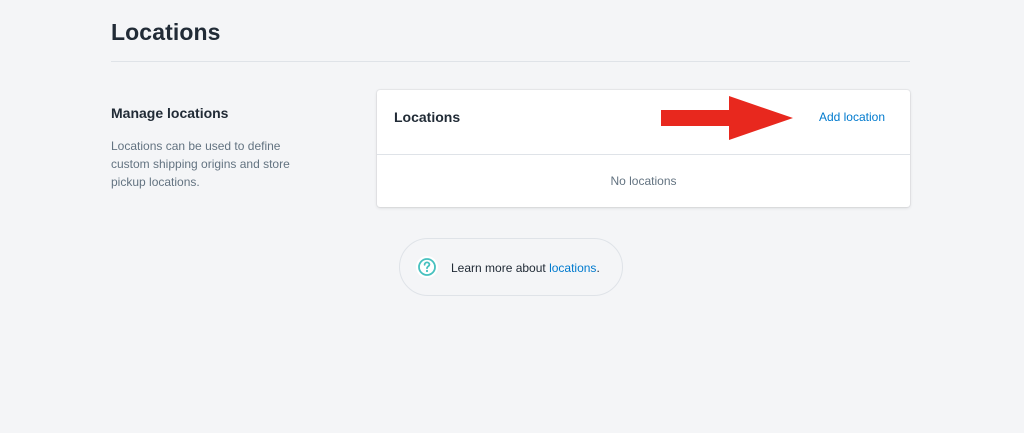  I want to click on add-location-button: Add location, so click(852, 117).